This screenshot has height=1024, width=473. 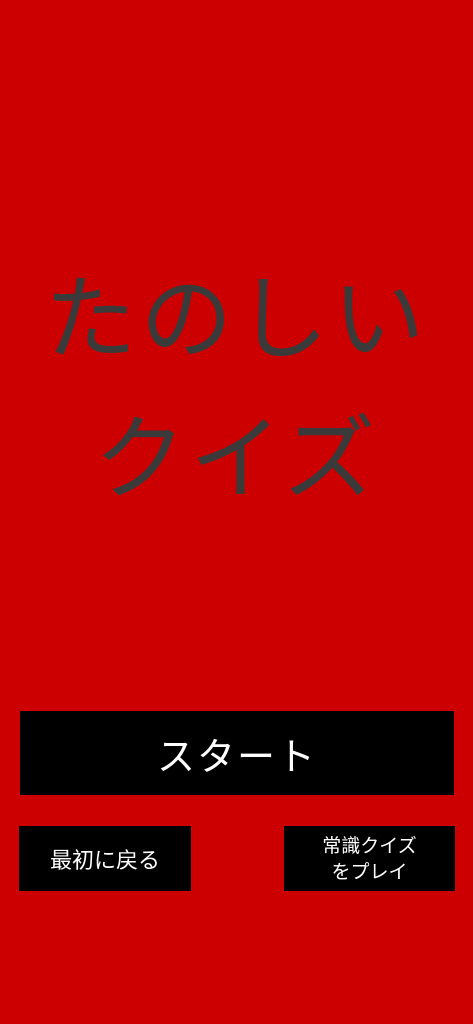 I want to click on start-button: スタート, so click(x=237, y=753).